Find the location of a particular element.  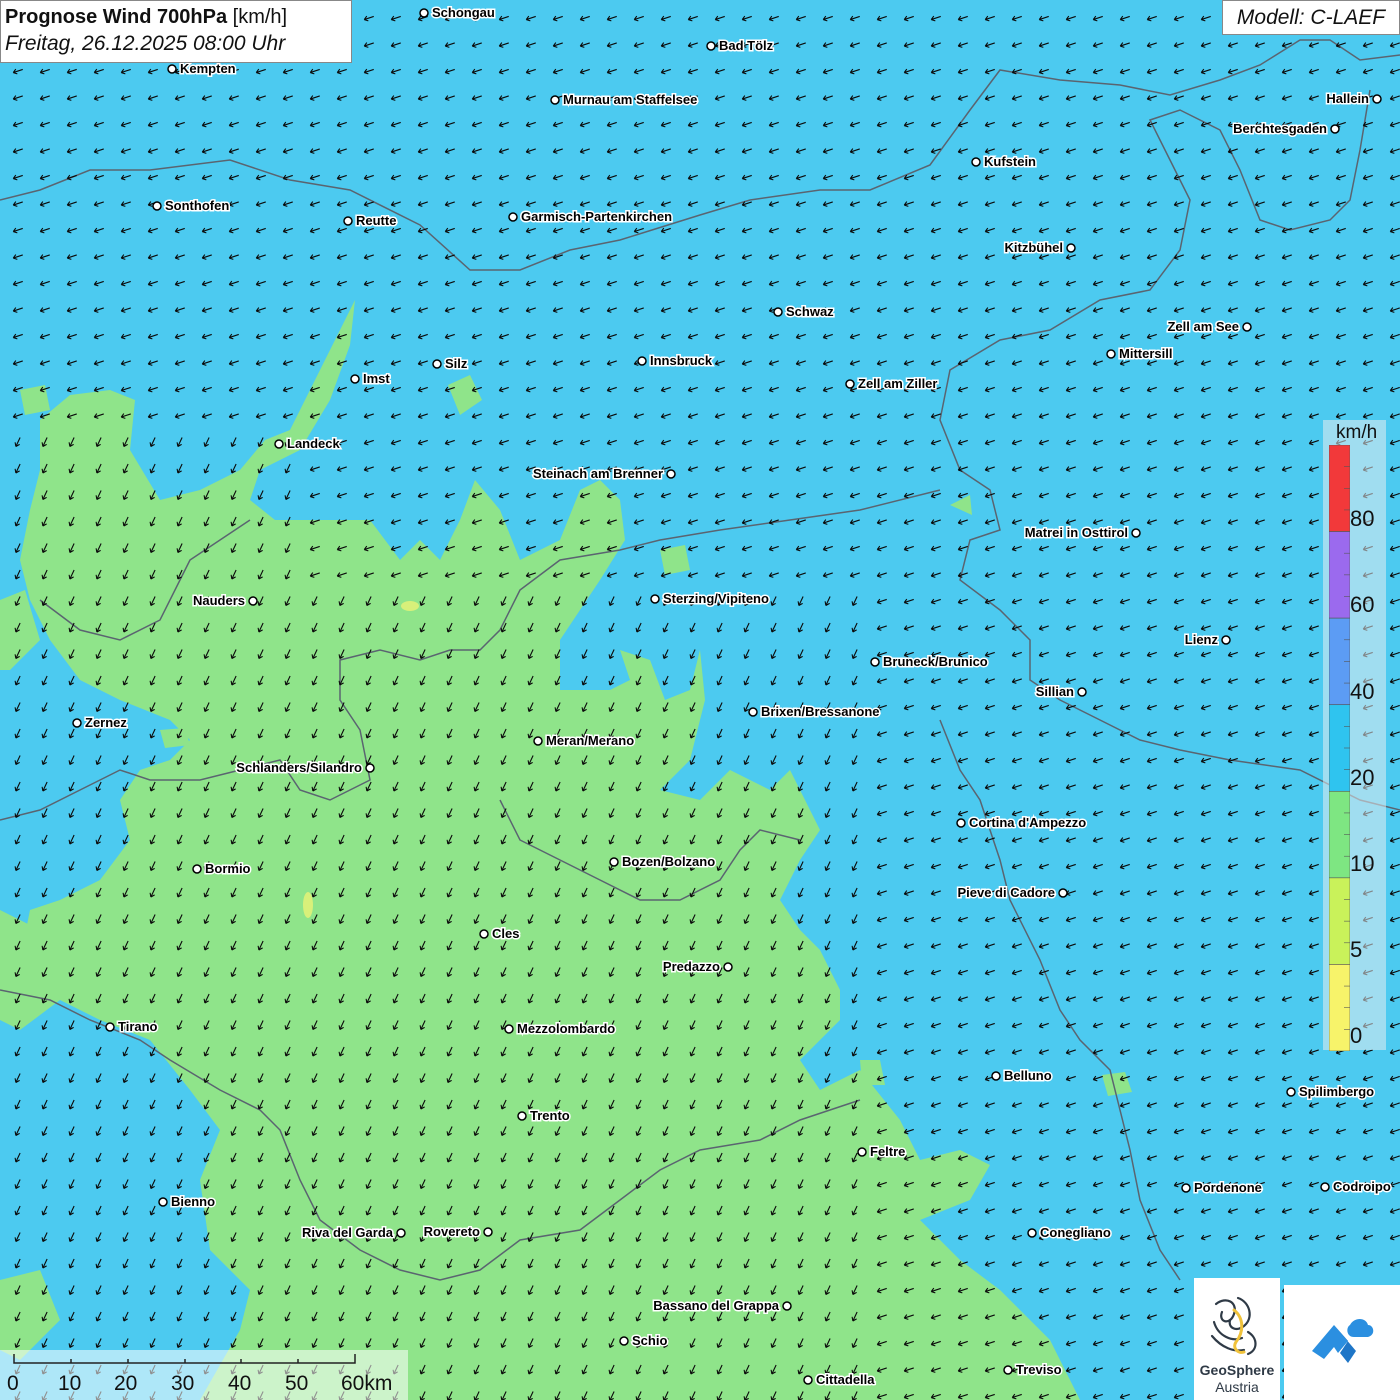

city-label: Conegliano is located at coordinates (1075, 1232).